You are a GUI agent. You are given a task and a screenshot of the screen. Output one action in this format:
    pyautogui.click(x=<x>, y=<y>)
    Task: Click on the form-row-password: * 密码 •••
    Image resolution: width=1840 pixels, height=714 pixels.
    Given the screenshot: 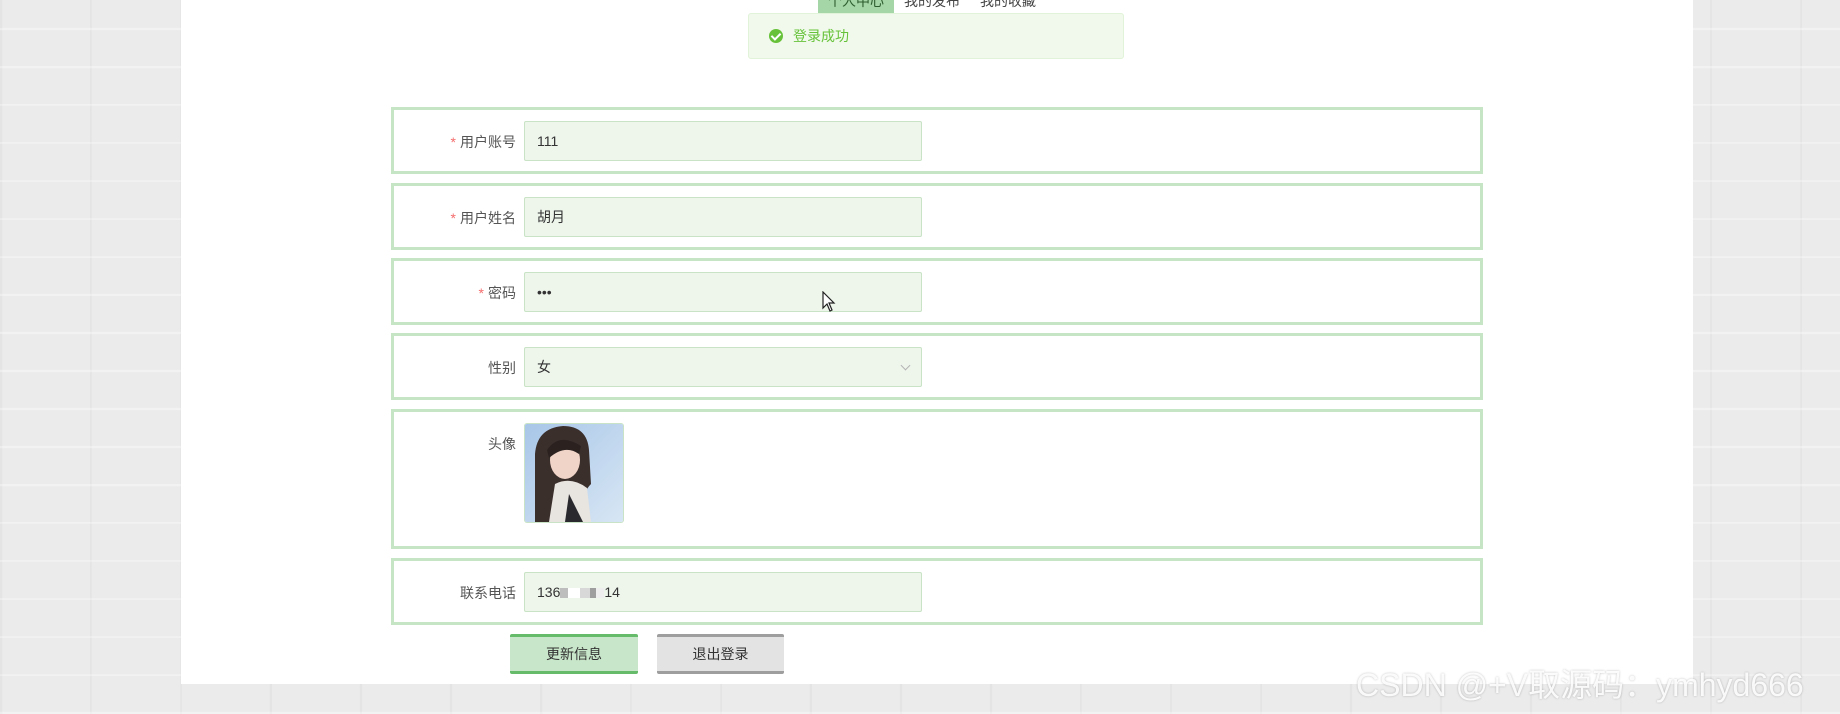 What is the action you would take?
    pyautogui.click(x=937, y=291)
    